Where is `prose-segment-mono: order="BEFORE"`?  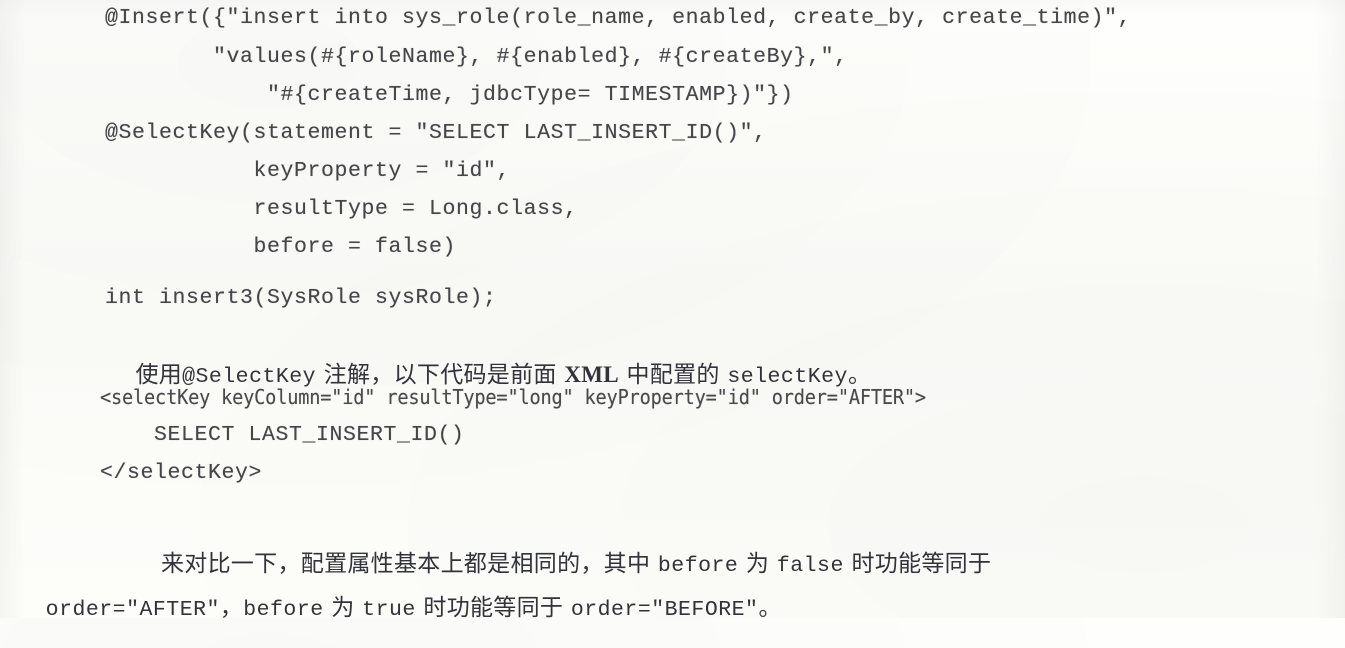
prose-segment-mono: order="BEFORE" is located at coordinates (664, 610).